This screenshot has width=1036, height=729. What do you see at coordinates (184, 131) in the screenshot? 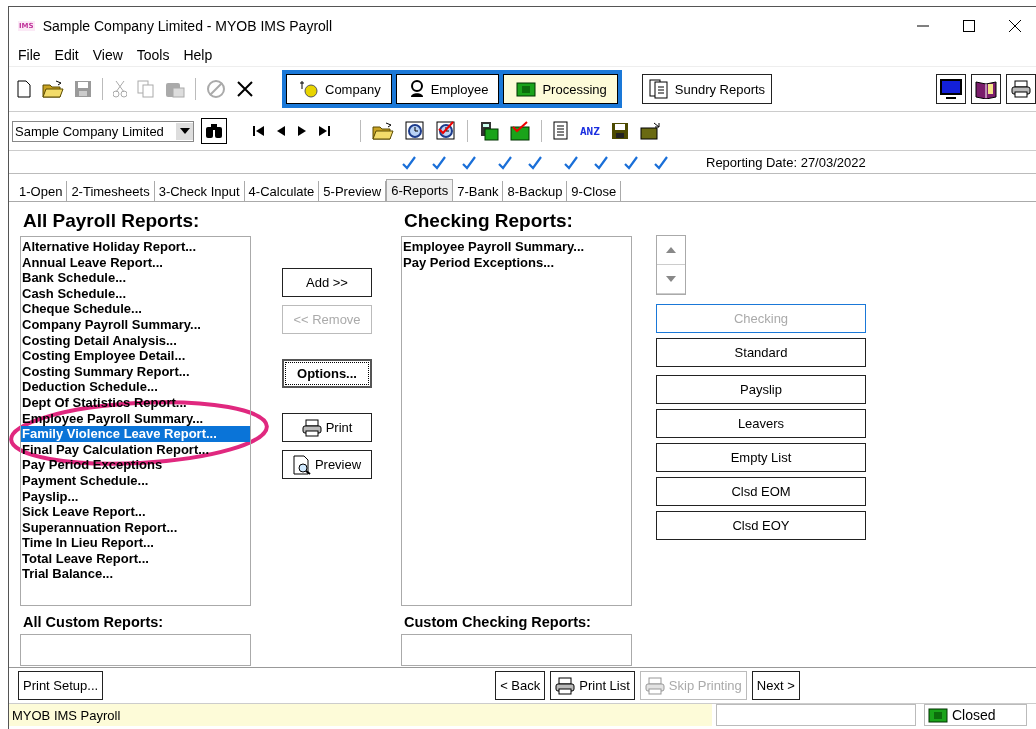
I see `dropdown-arrow-icon` at bounding box center [184, 131].